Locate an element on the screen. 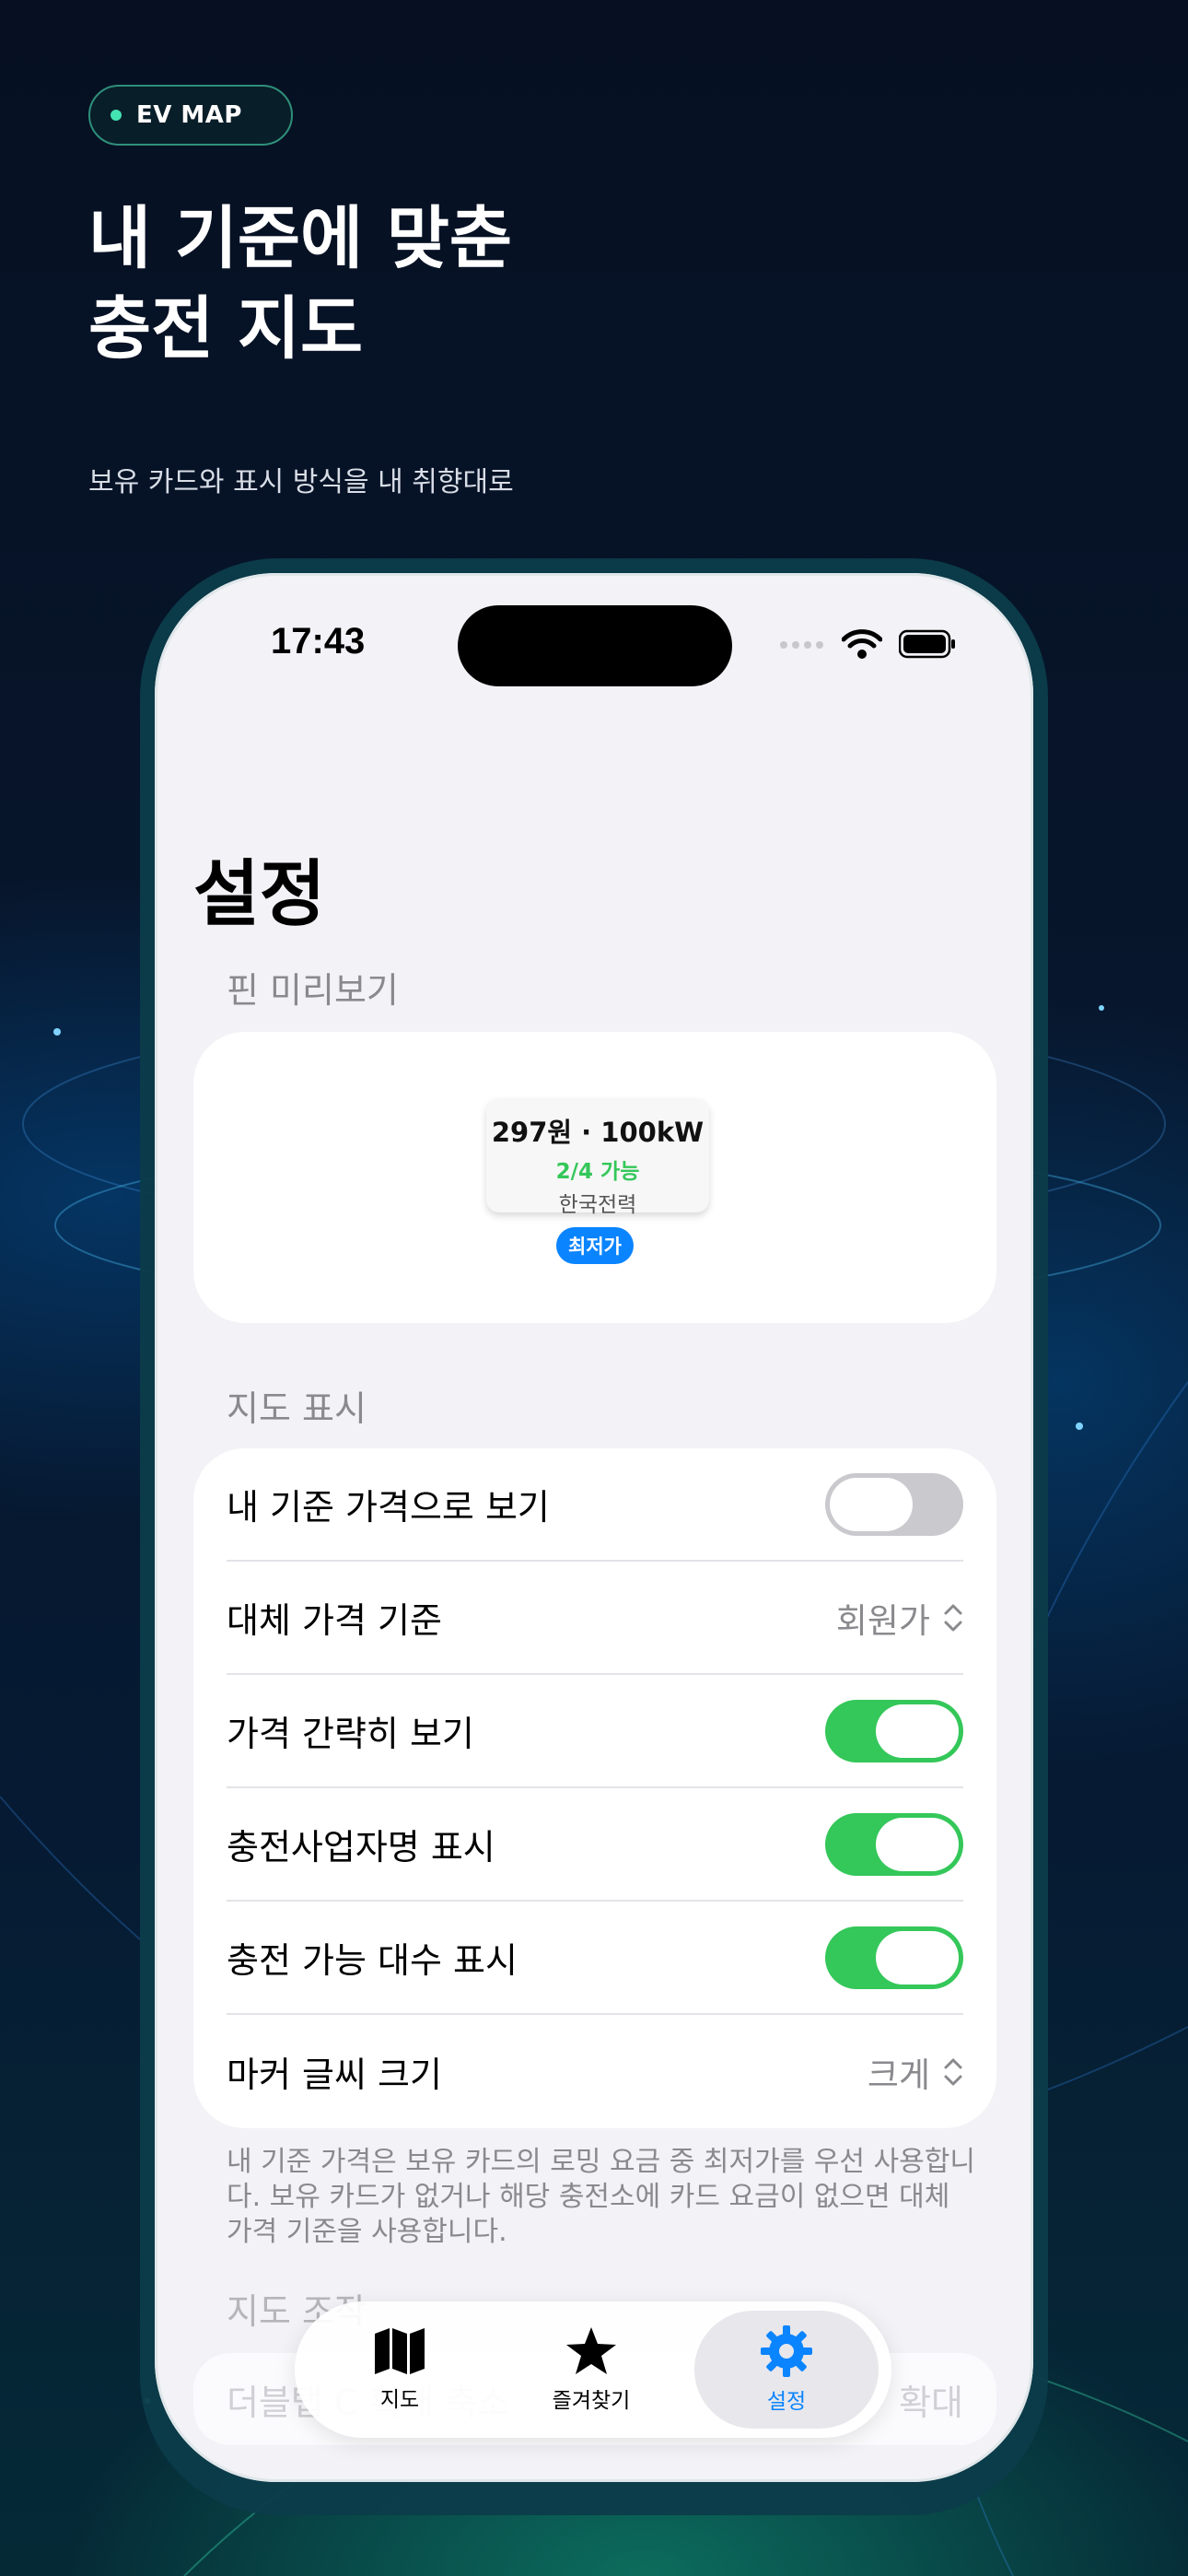 The width and height of the screenshot is (1188, 2576). map-pin-preview: 297원 · 100kW 2/4 가능 한국전력 is located at coordinates (597, 1157).